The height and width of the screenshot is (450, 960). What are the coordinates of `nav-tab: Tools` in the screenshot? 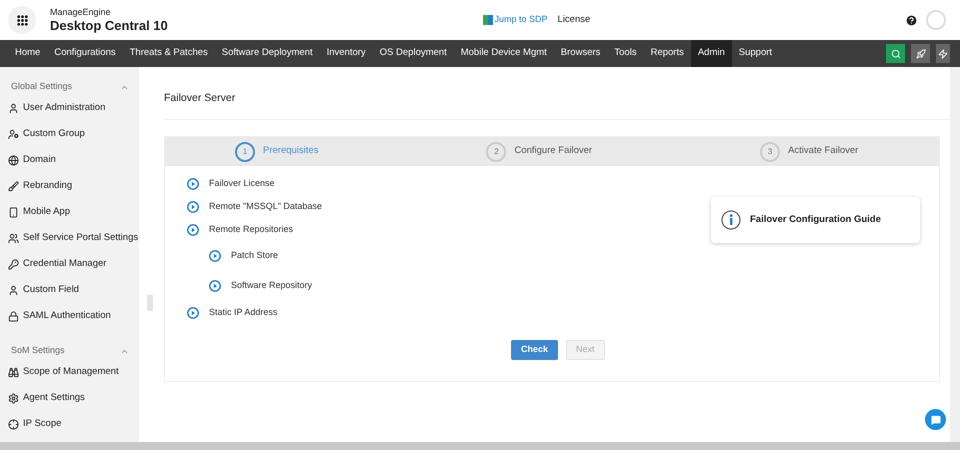 It's located at (625, 53).